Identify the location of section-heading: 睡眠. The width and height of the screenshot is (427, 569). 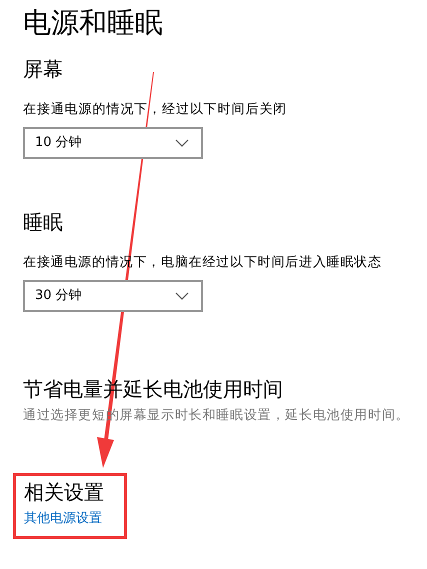
(43, 222).